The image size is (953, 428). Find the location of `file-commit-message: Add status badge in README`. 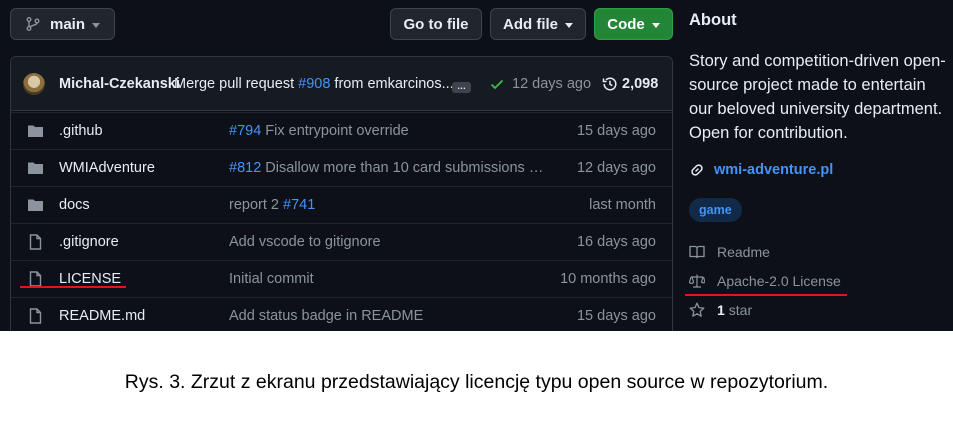

file-commit-message: Add status badge in README is located at coordinates (326, 316).